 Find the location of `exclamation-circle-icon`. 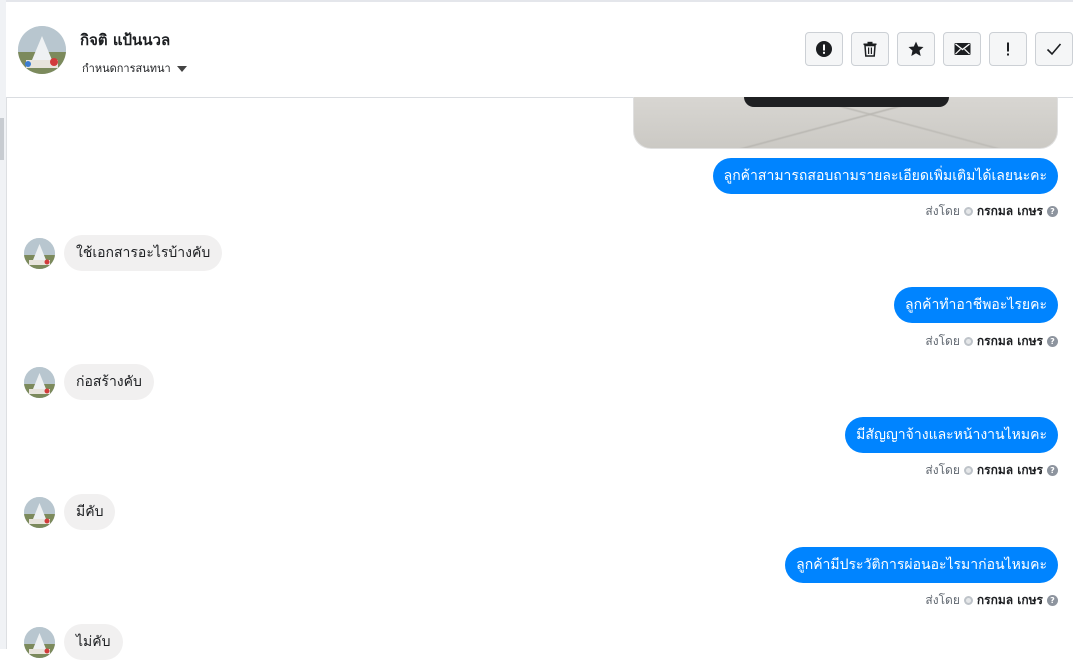

exclamation-circle-icon is located at coordinates (824, 49).